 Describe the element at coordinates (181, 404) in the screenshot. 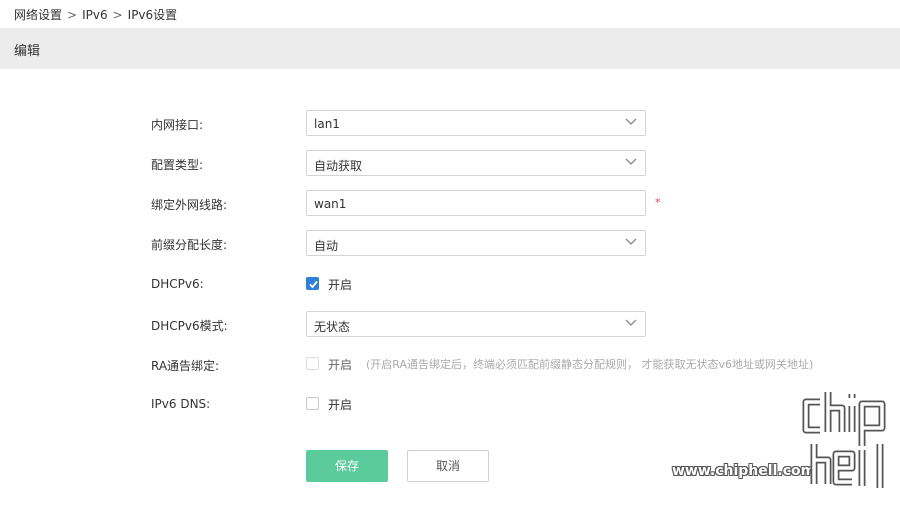

I see `ipv6-dns-label: IPv6 DNS:` at that location.